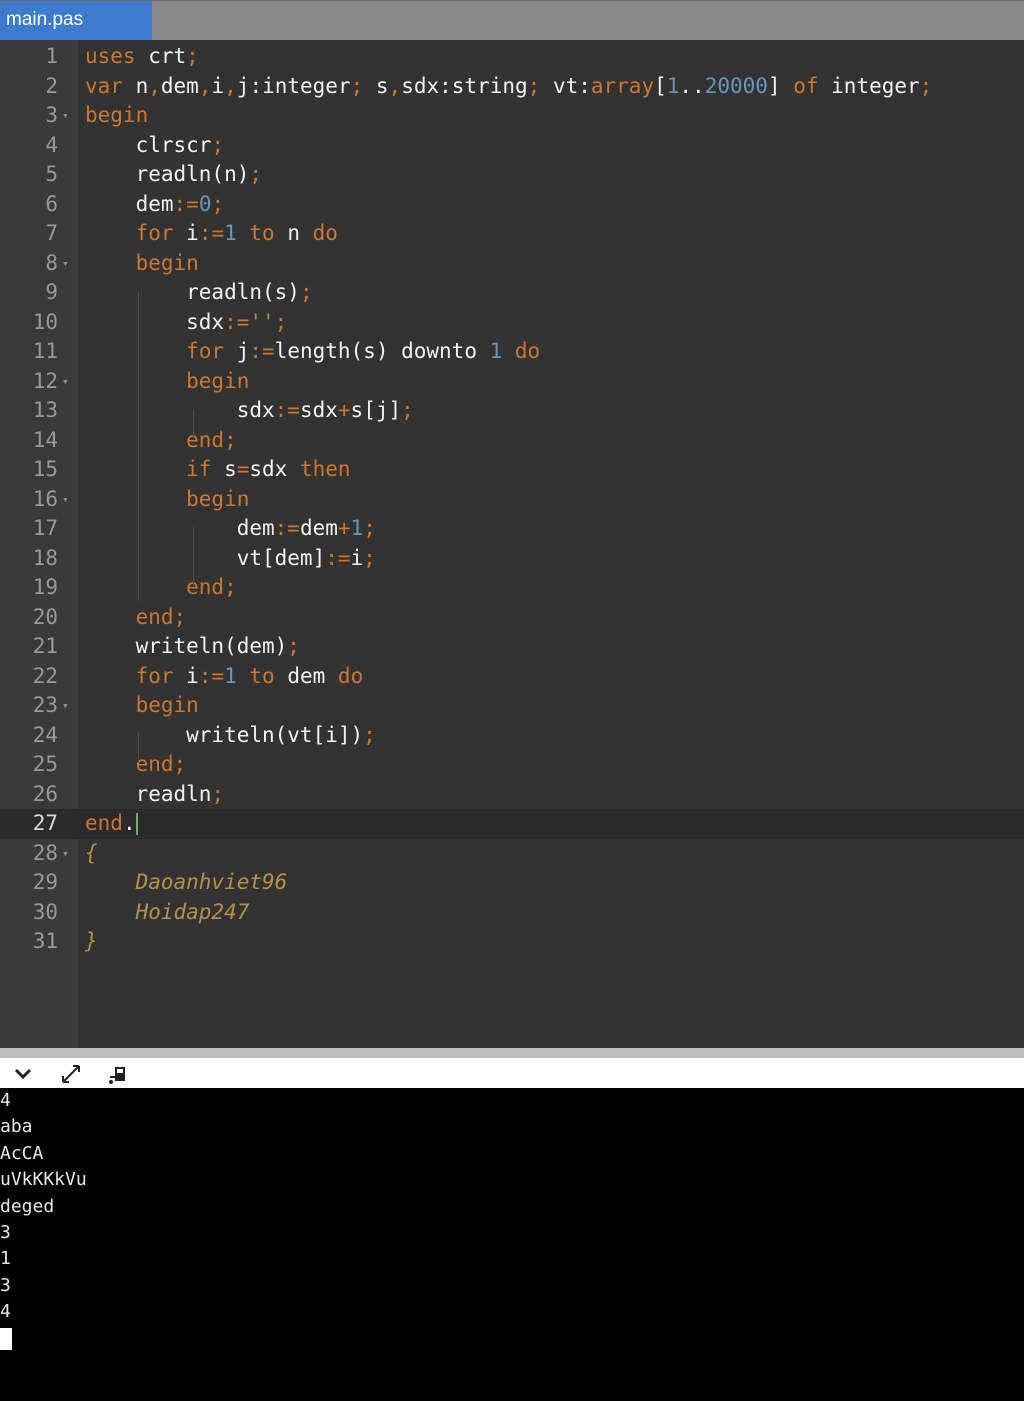 The height and width of the screenshot is (1401, 1024). I want to click on code-line: 13 sdx:=sdx+s[j];, so click(512, 411).